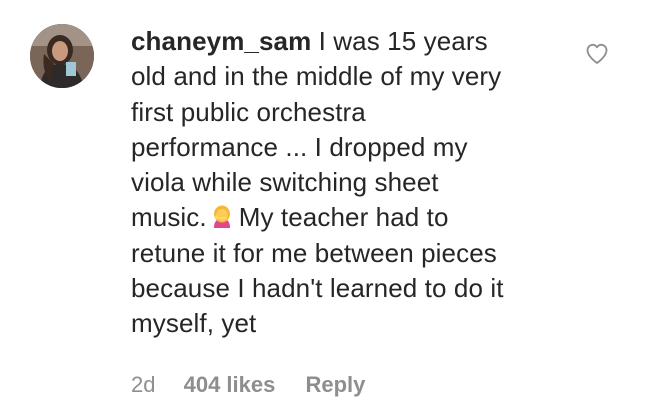  Describe the element at coordinates (248, 111) in the screenshot. I see `comment-text: first public orchestra` at that location.